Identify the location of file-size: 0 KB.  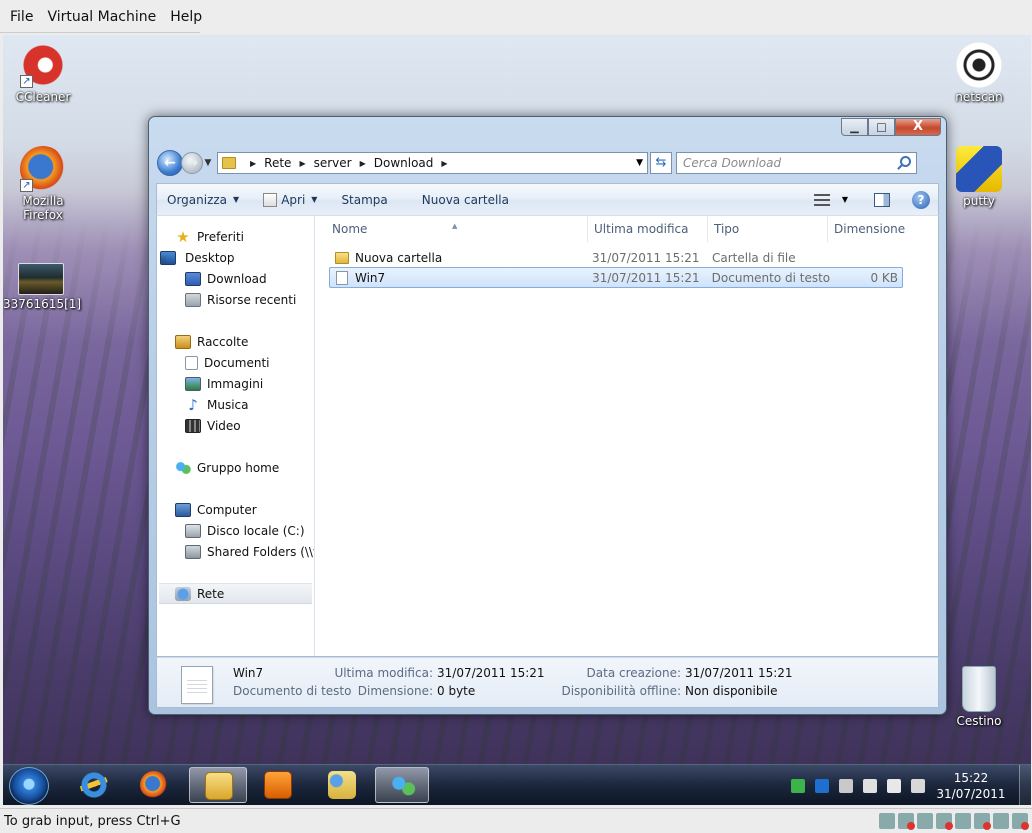
(884, 277).